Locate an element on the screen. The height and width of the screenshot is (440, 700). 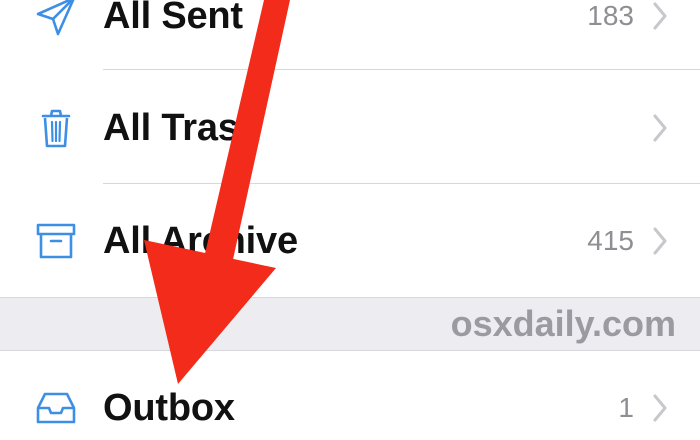
watermark: osxdaily.com is located at coordinates (563, 323).